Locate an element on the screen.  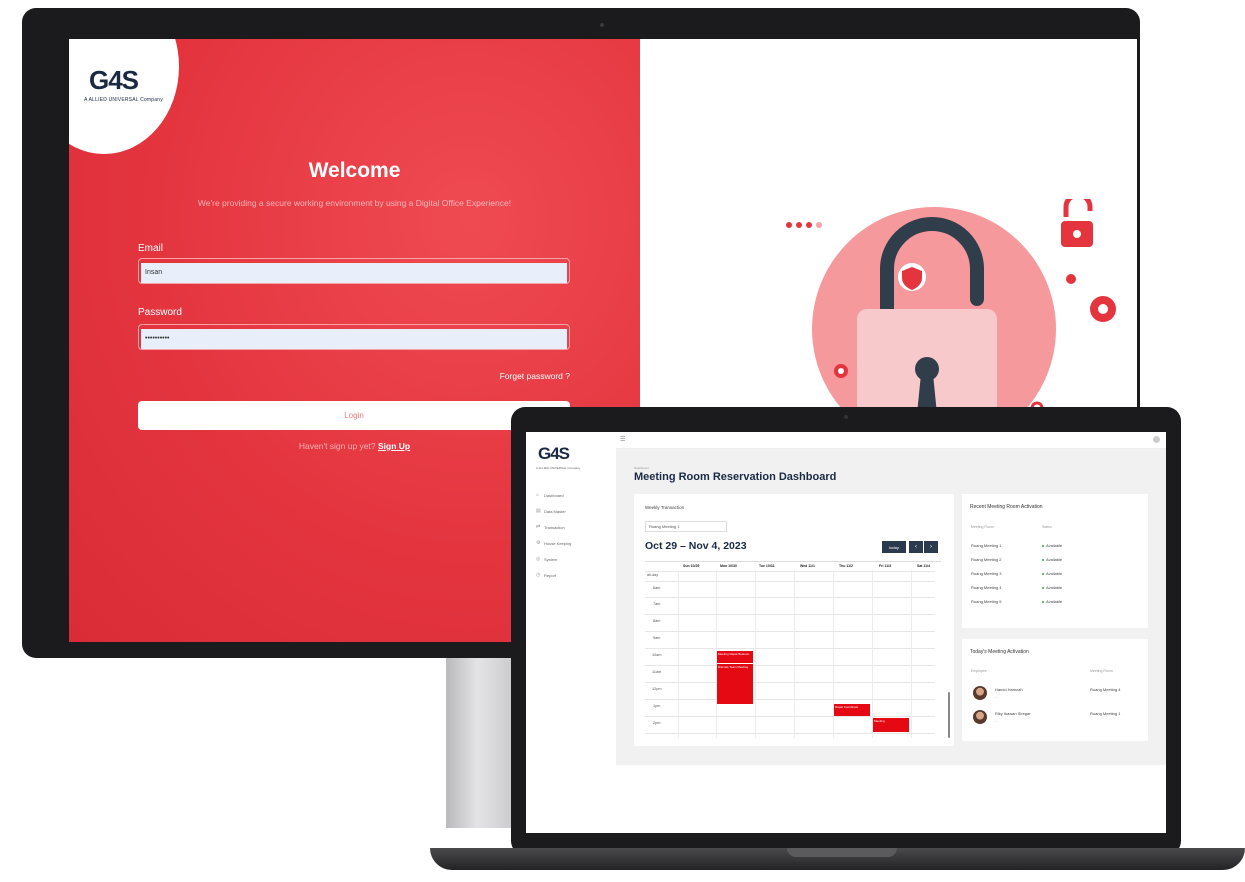
today-button: today is located at coordinates (894, 547).